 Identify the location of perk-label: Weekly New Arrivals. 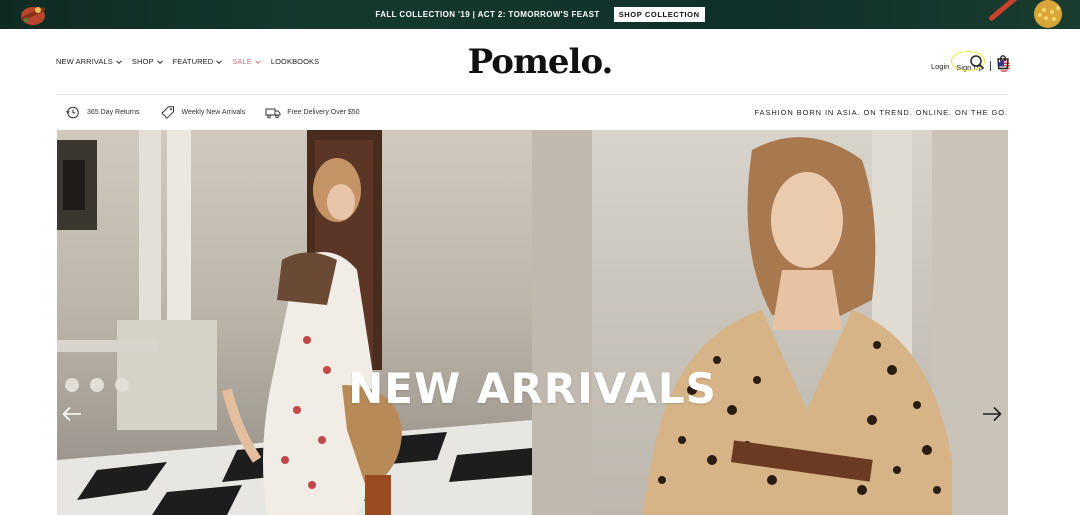
(213, 112).